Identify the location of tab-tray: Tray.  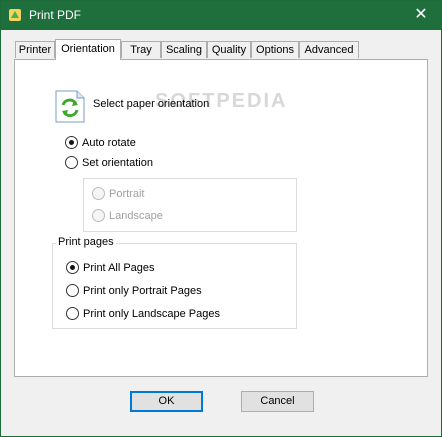
(141, 49).